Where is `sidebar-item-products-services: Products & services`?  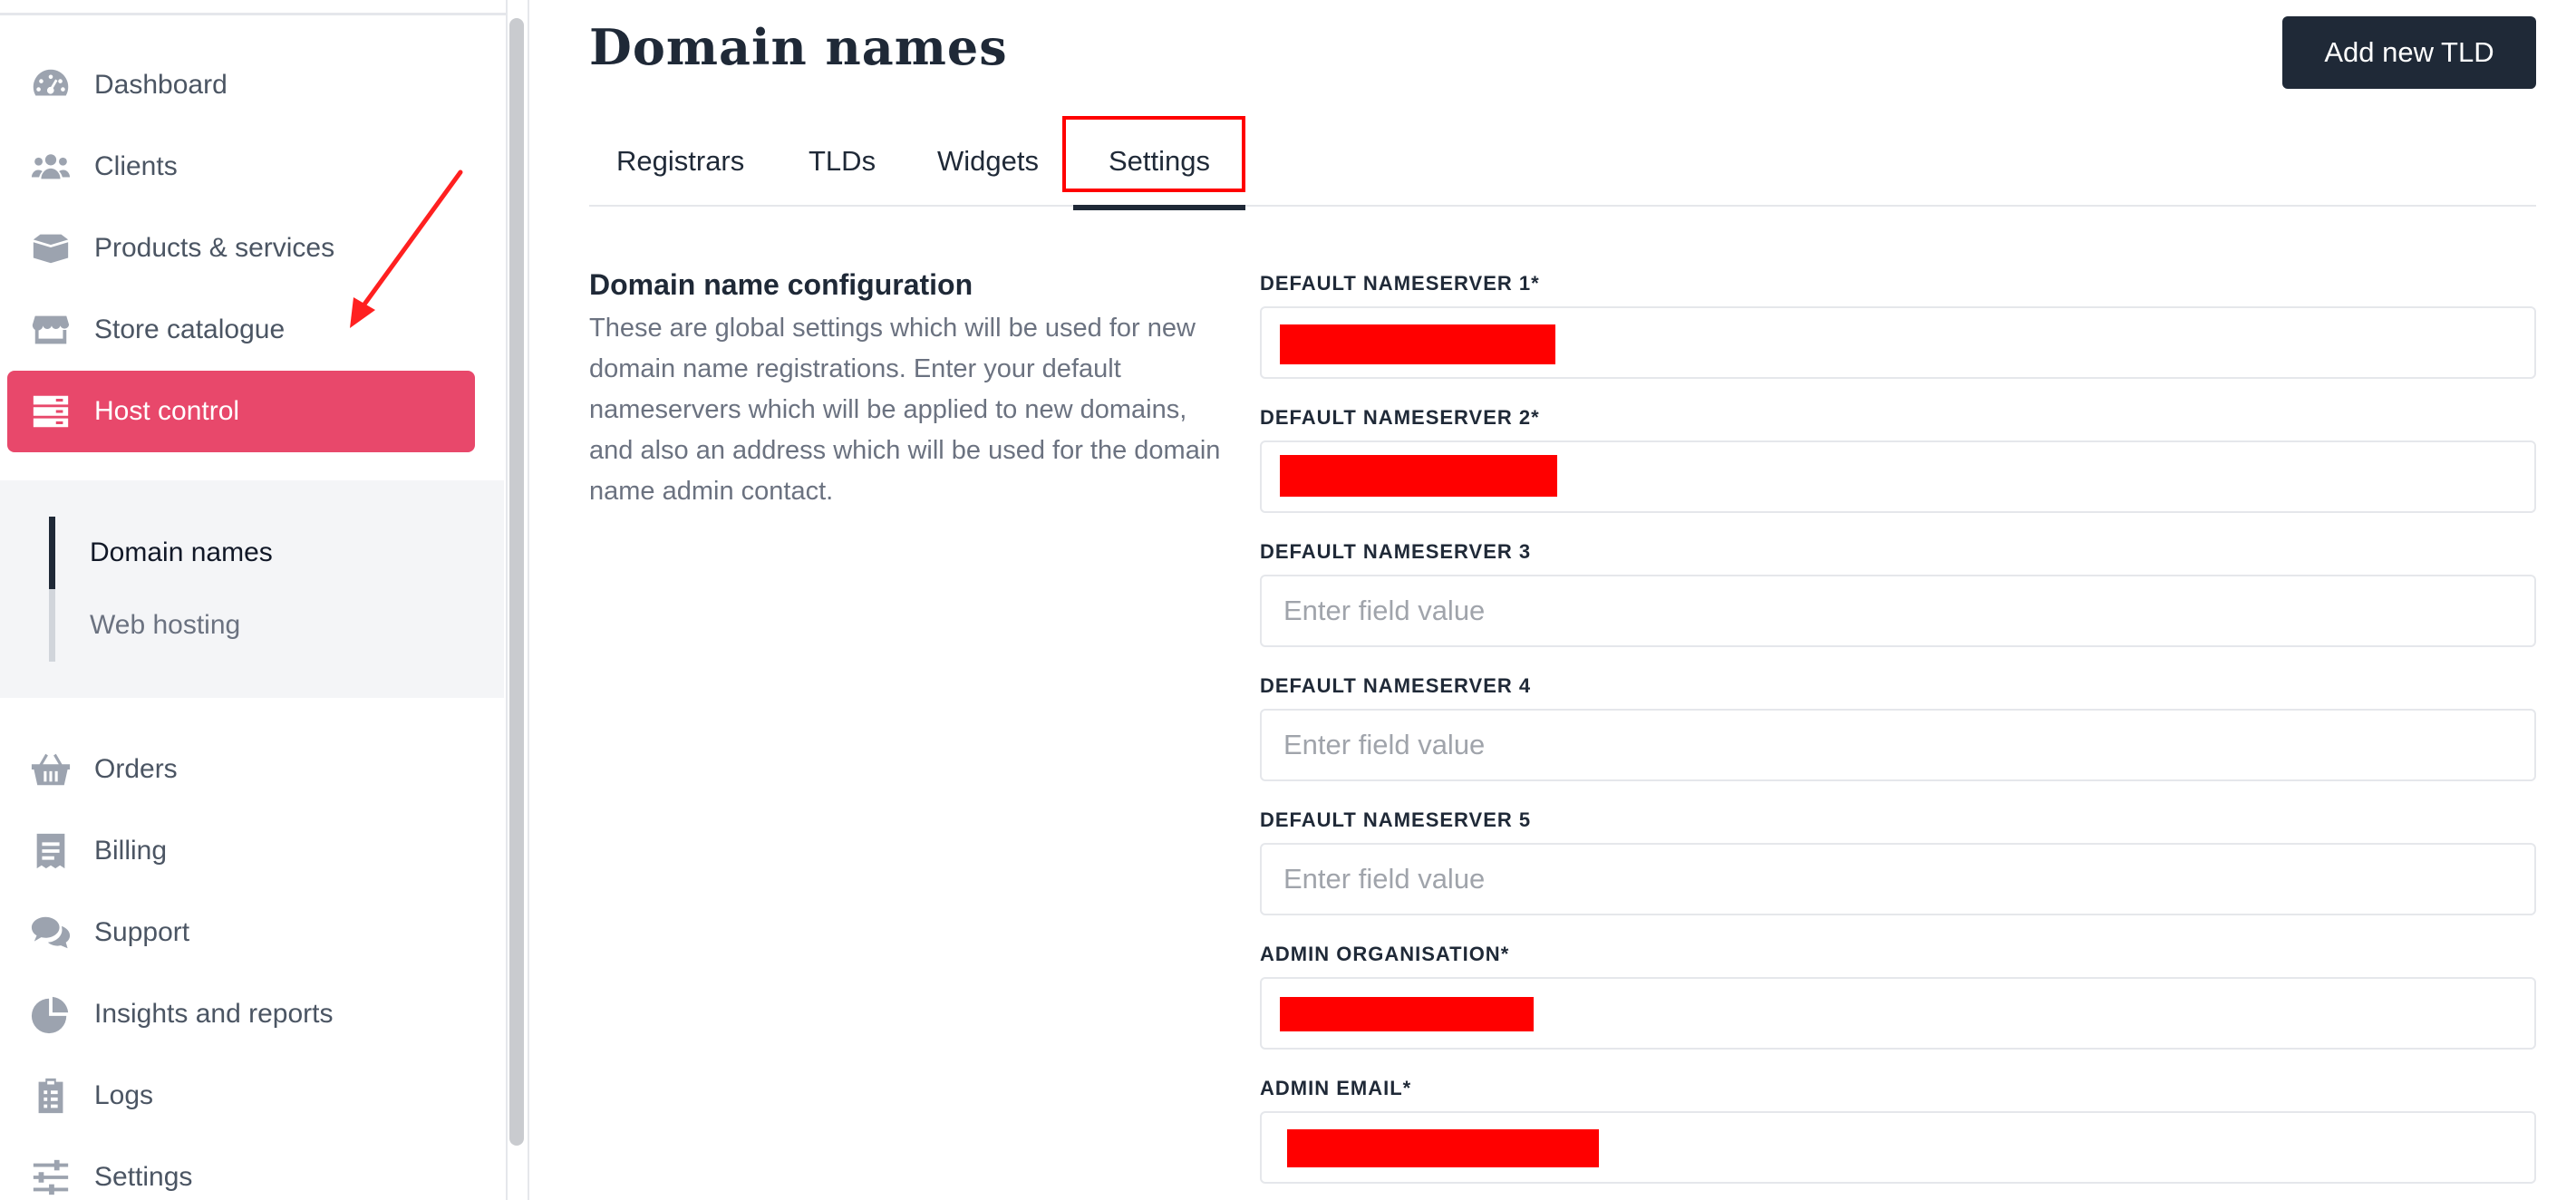
sidebar-item-products-services: Products & services is located at coordinates (241, 248).